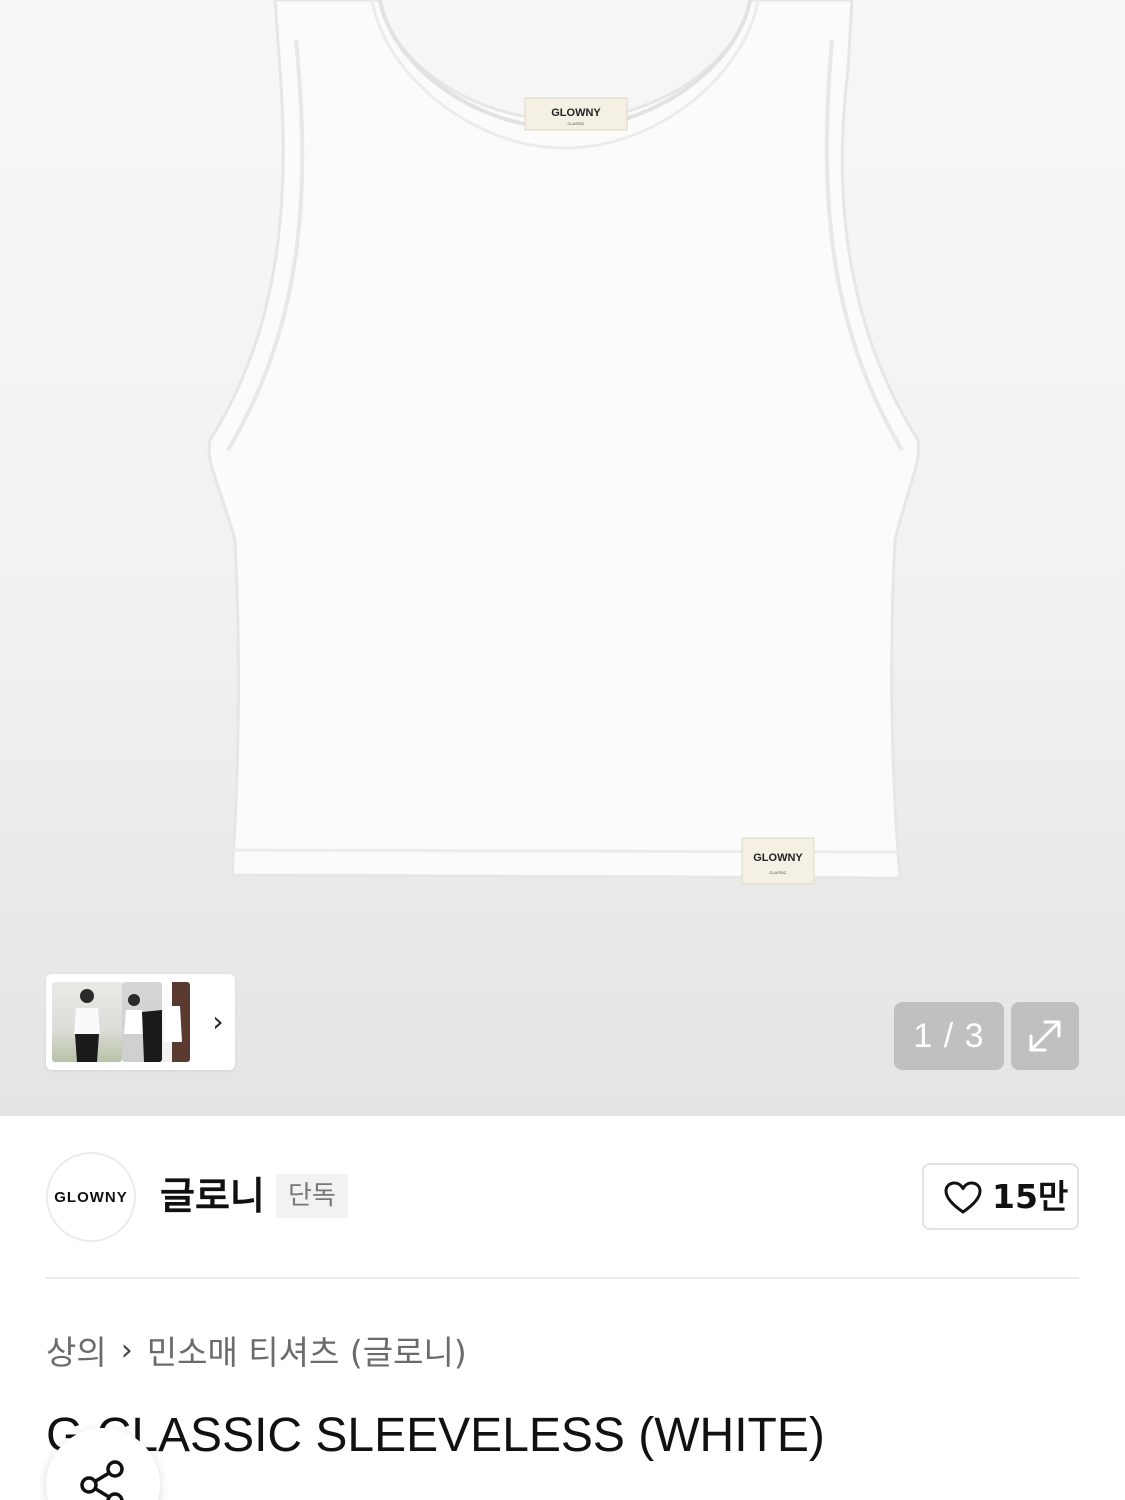  I want to click on expand-button, so click(1045, 1036).